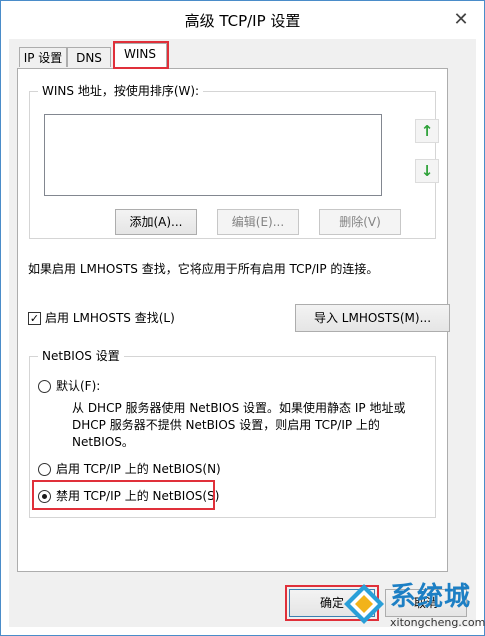 The width and height of the screenshot is (485, 636). What do you see at coordinates (140, 56) in the screenshot?
I see `tab-wins: WINS` at bounding box center [140, 56].